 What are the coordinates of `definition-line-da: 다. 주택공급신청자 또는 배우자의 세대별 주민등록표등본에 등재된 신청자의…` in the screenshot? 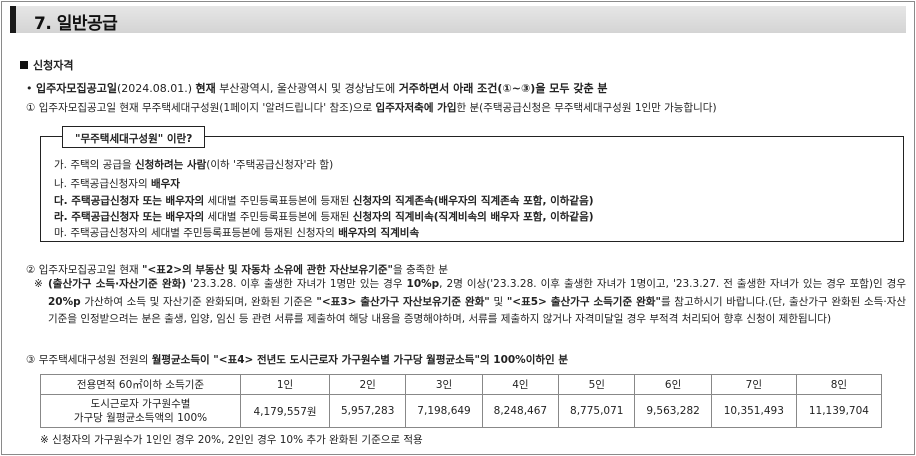 It's located at (324, 200).